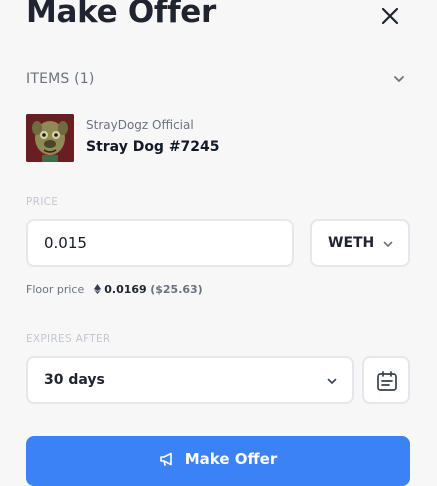 This screenshot has height=486, width=437. I want to click on currency-select: WETH, so click(360, 243).